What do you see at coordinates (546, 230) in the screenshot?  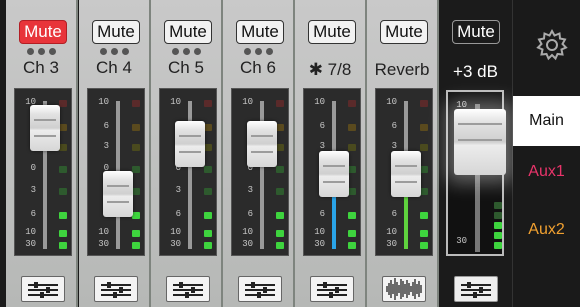 I see `bus-aux2-button: Aux2` at bounding box center [546, 230].